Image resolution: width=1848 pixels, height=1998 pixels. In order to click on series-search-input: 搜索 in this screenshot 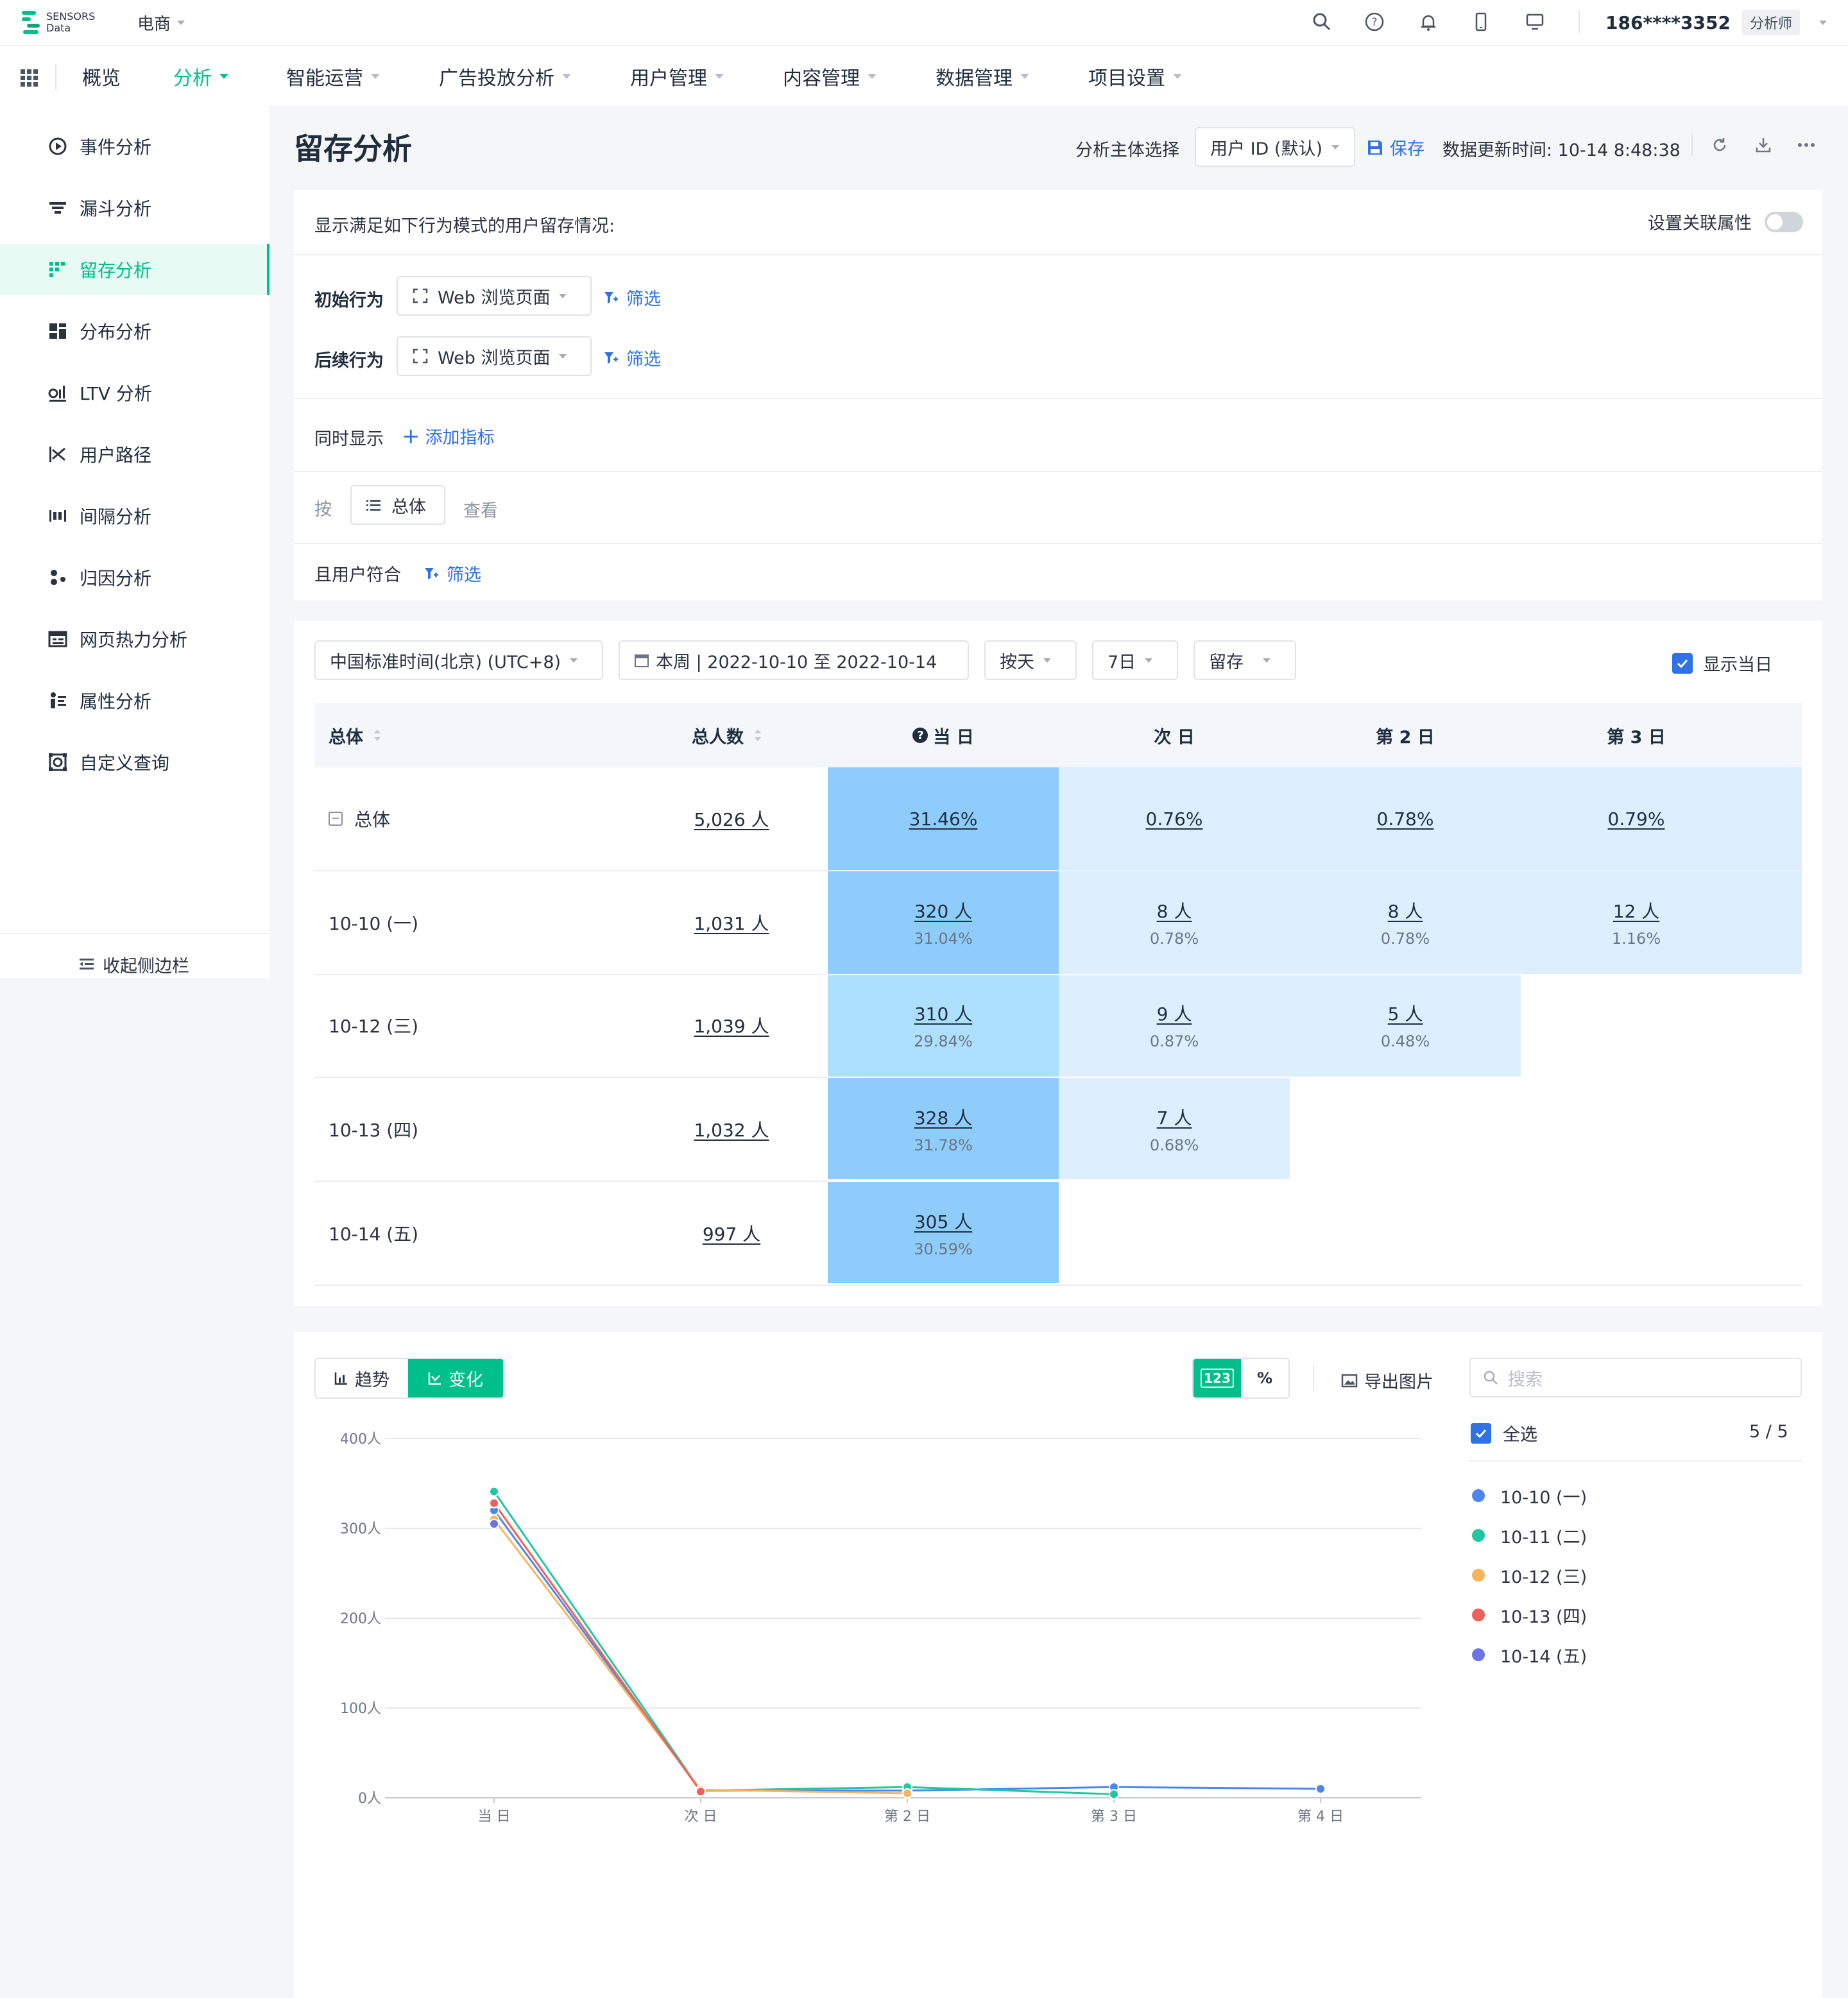, I will do `click(1636, 1377)`.